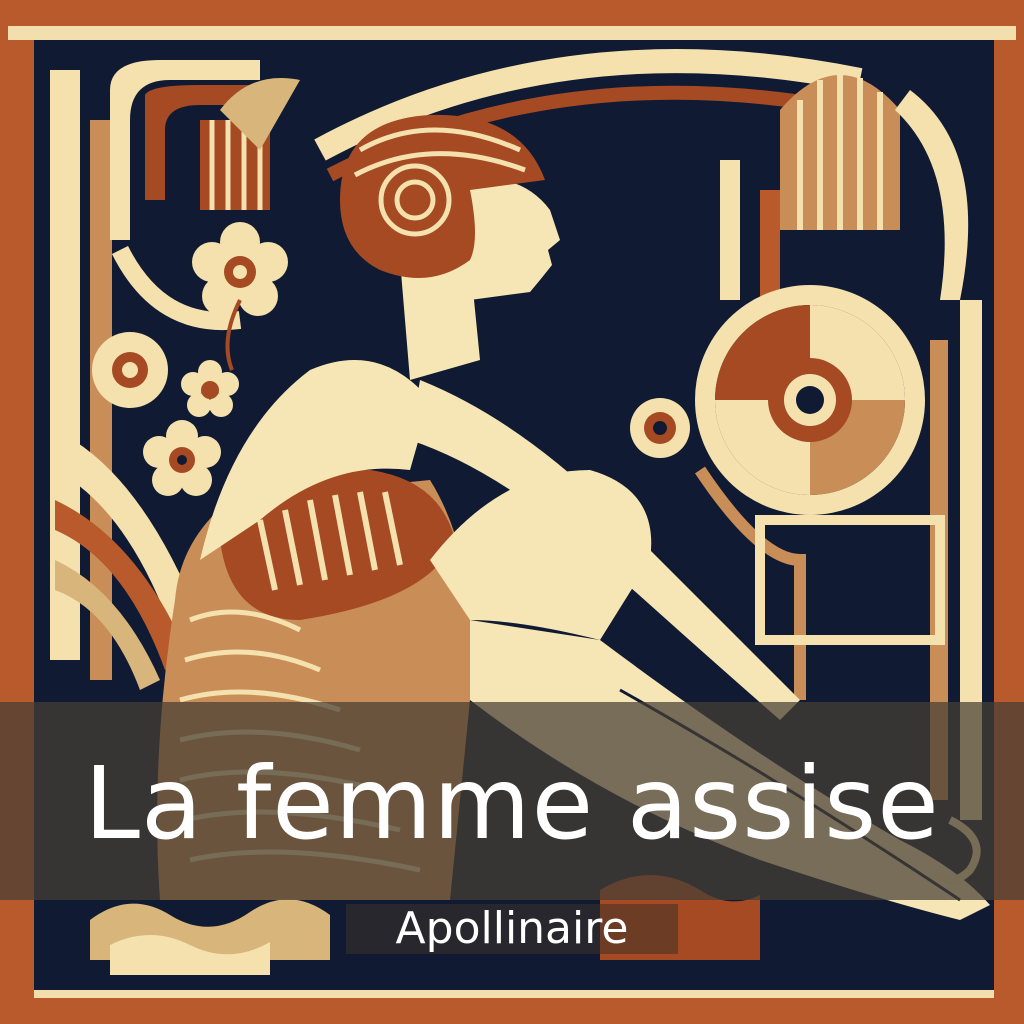 This screenshot has height=1024, width=1024. I want to click on author-plate: Apollinaire, so click(512, 929).